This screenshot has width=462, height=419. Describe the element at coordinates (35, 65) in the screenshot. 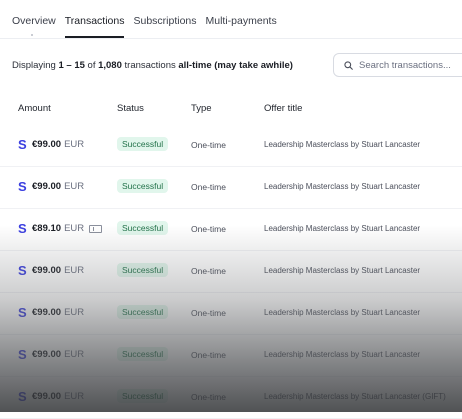

I see `summary-prefix: Displaying` at that location.